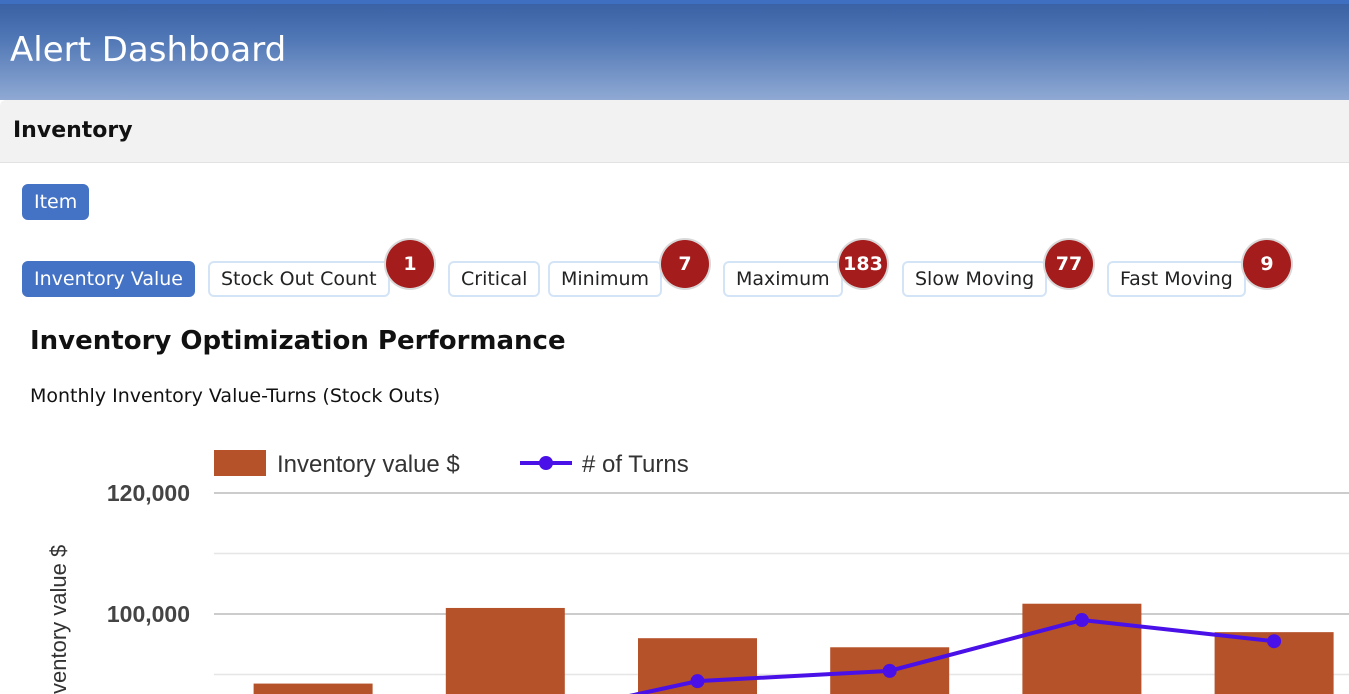 The height and width of the screenshot is (694, 1349). I want to click on section-title: Inventory Optimization Performance, so click(298, 341).